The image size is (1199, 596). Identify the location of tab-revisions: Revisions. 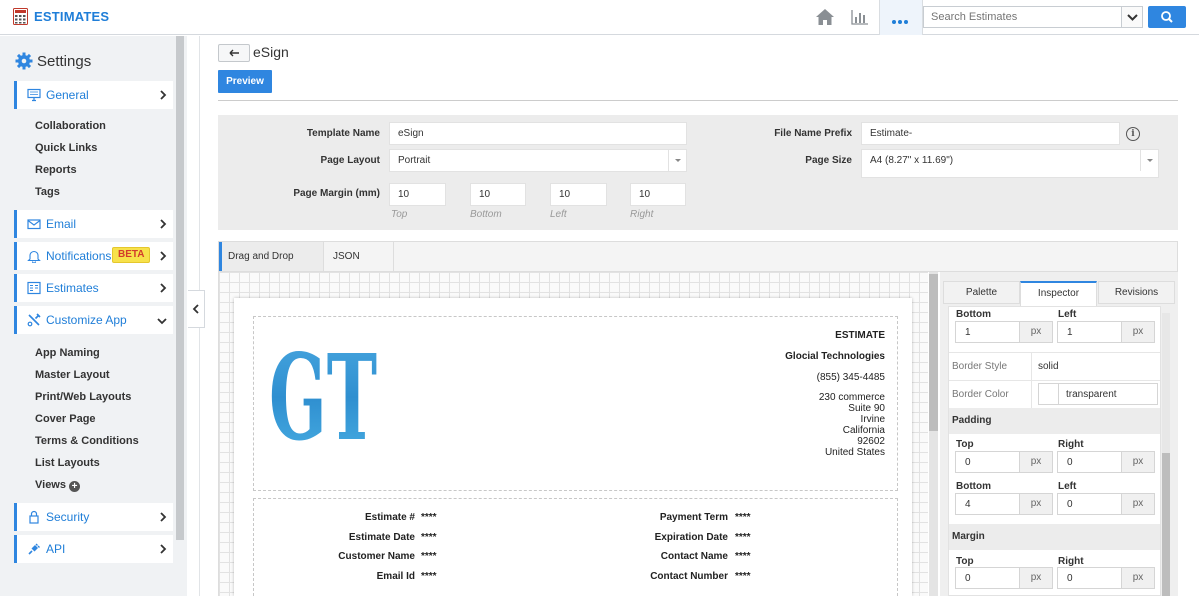
(1136, 292).